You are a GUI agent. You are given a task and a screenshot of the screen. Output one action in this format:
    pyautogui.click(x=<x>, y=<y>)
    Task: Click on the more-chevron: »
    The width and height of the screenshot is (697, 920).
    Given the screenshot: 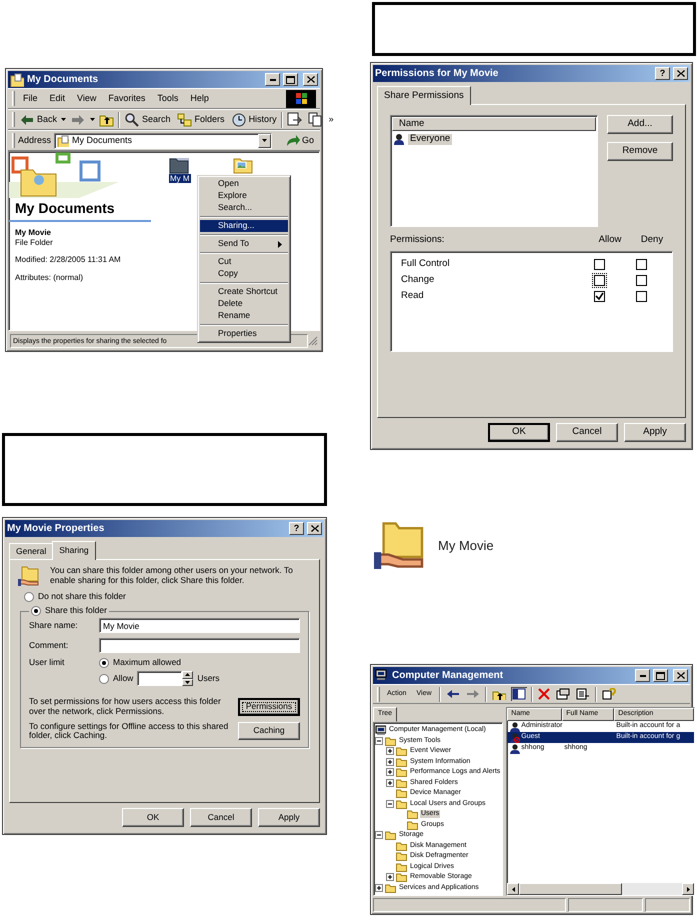 What is the action you would take?
    pyautogui.click(x=331, y=119)
    